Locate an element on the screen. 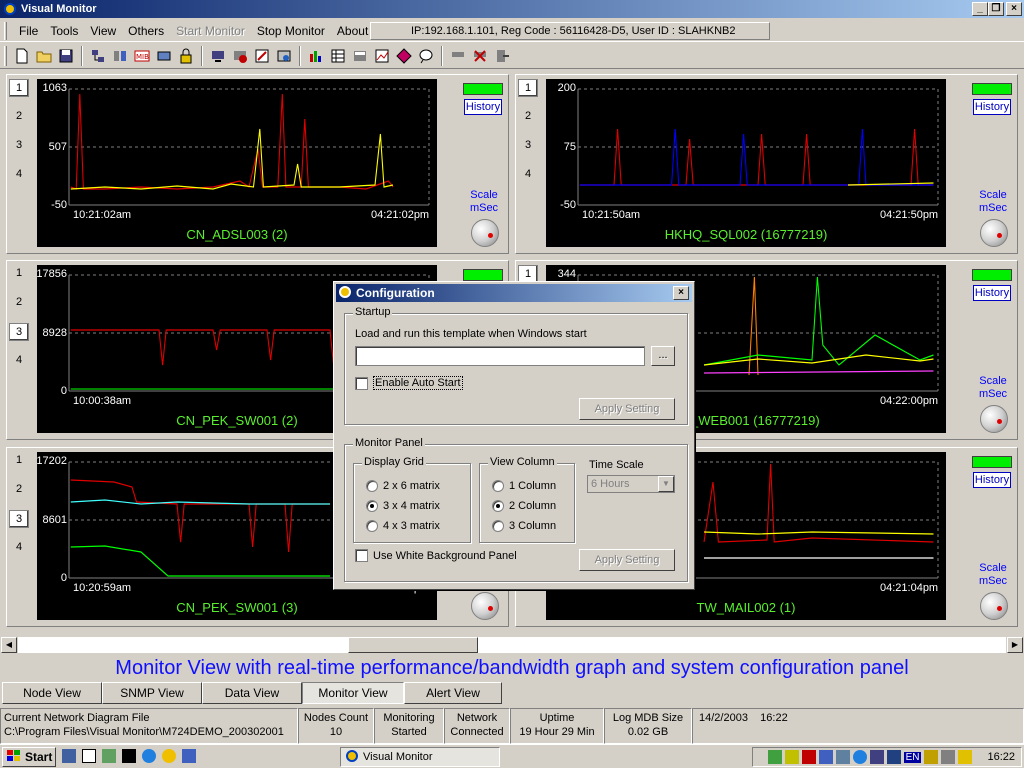 This screenshot has width=1024, height=768. menu-about: About is located at coordinates (352, 31).